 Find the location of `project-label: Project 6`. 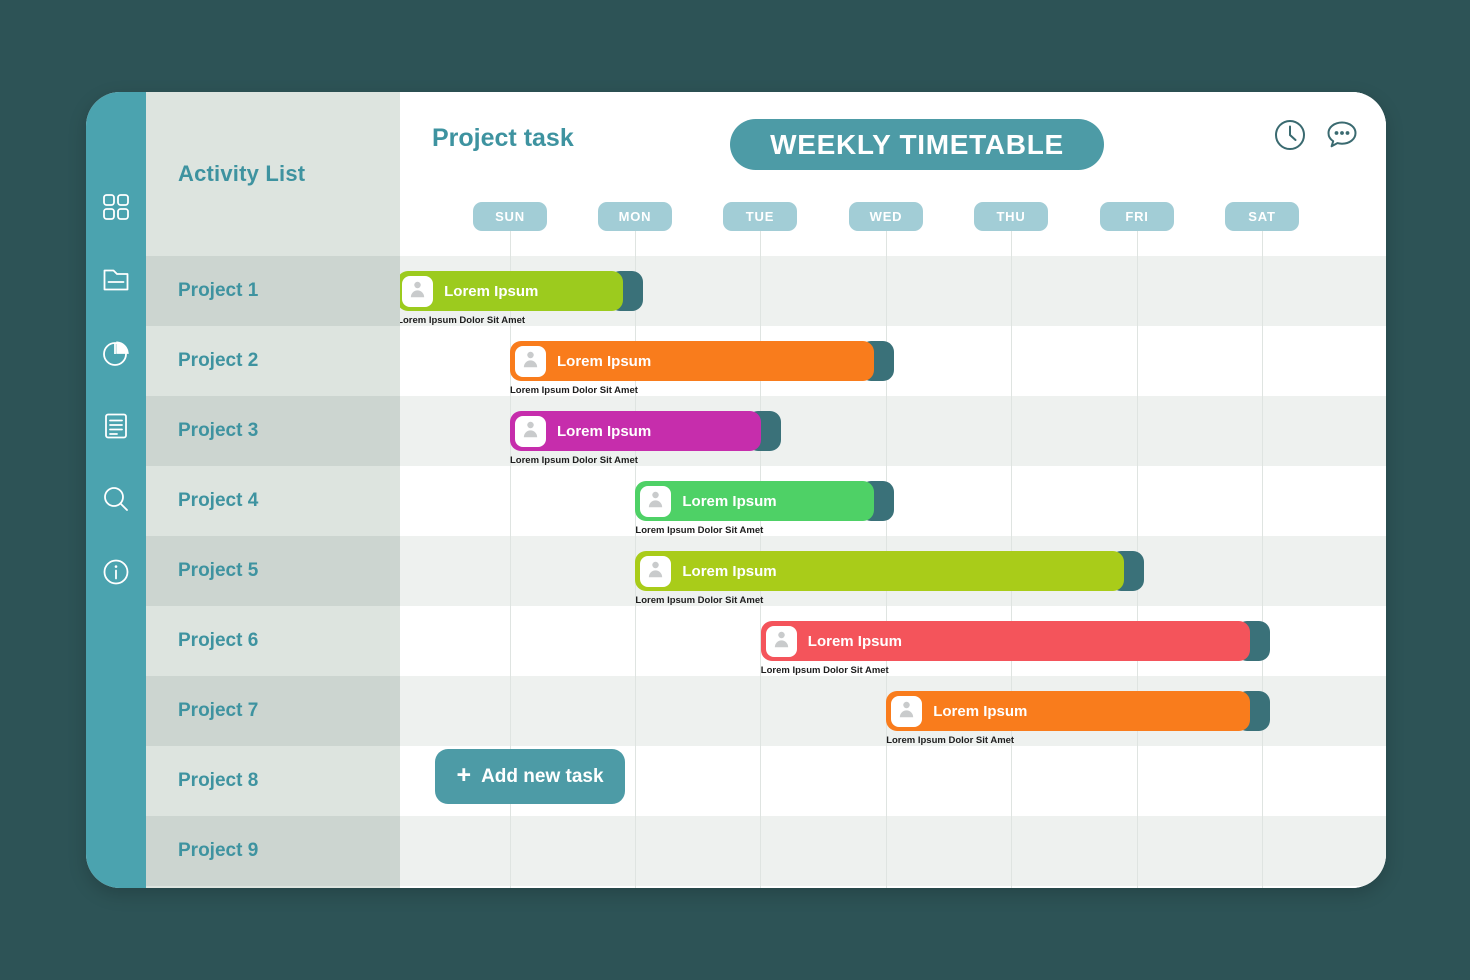

project-label: Project 6 is located at coordinates (218, 640).